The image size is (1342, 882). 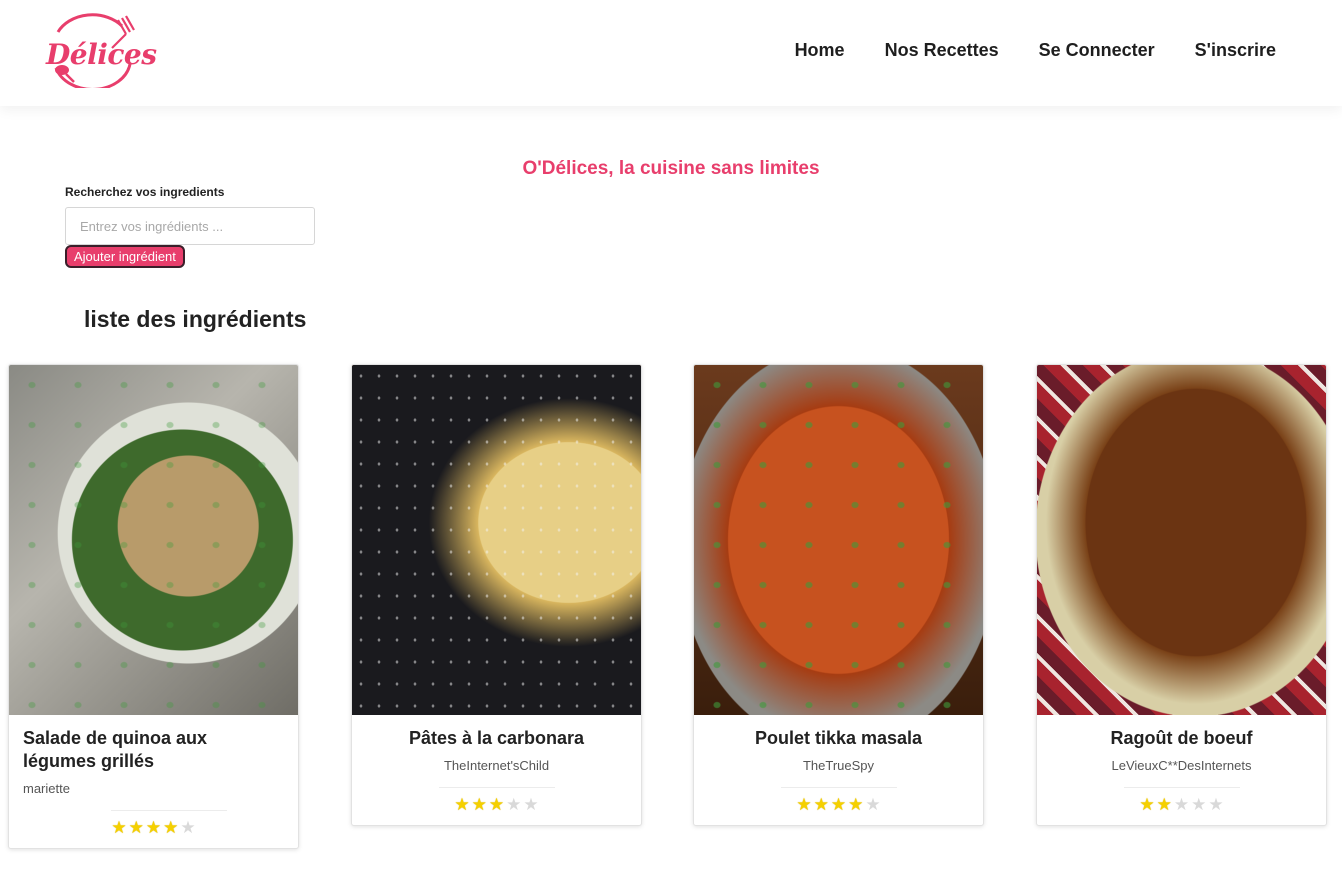 I want to click on ingredient-search-input, so click(x=190, y=226).